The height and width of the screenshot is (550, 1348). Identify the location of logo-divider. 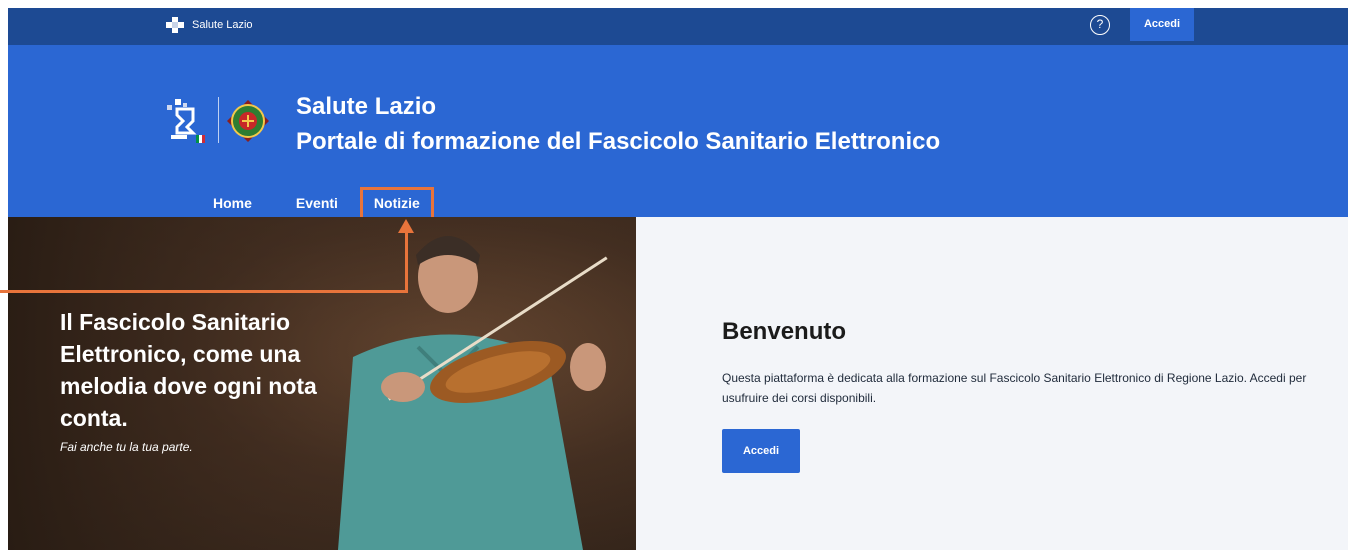
(218, 120).